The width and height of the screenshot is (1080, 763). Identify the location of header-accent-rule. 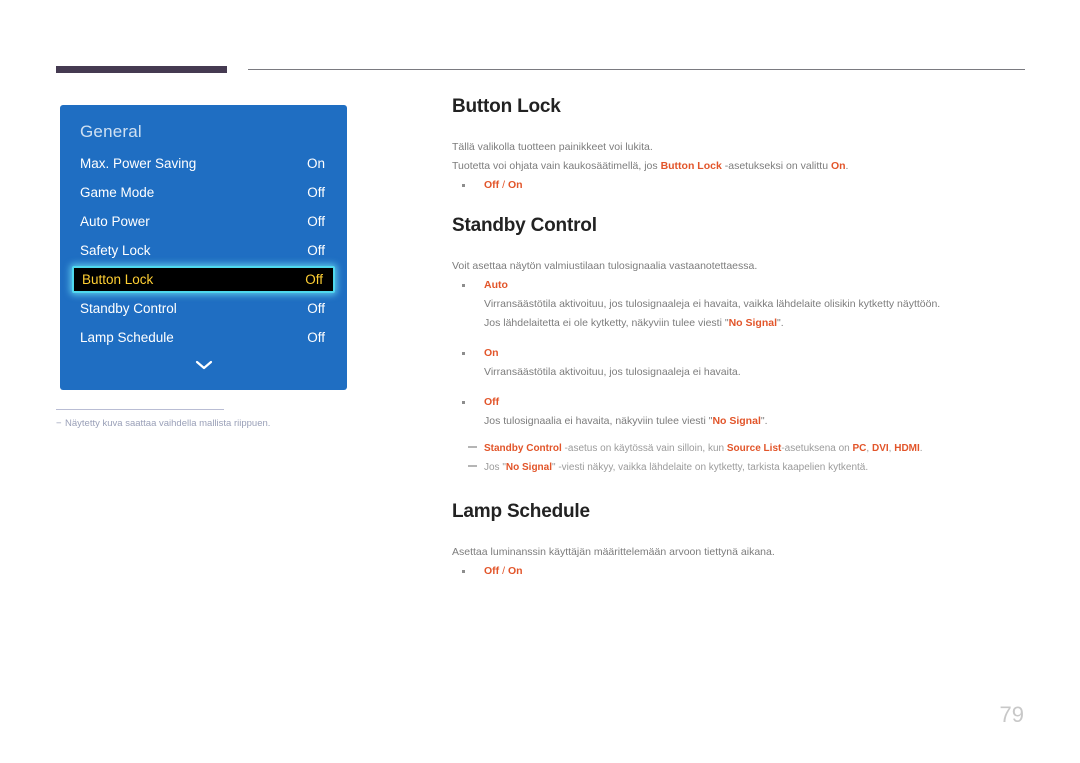
(141, 69).